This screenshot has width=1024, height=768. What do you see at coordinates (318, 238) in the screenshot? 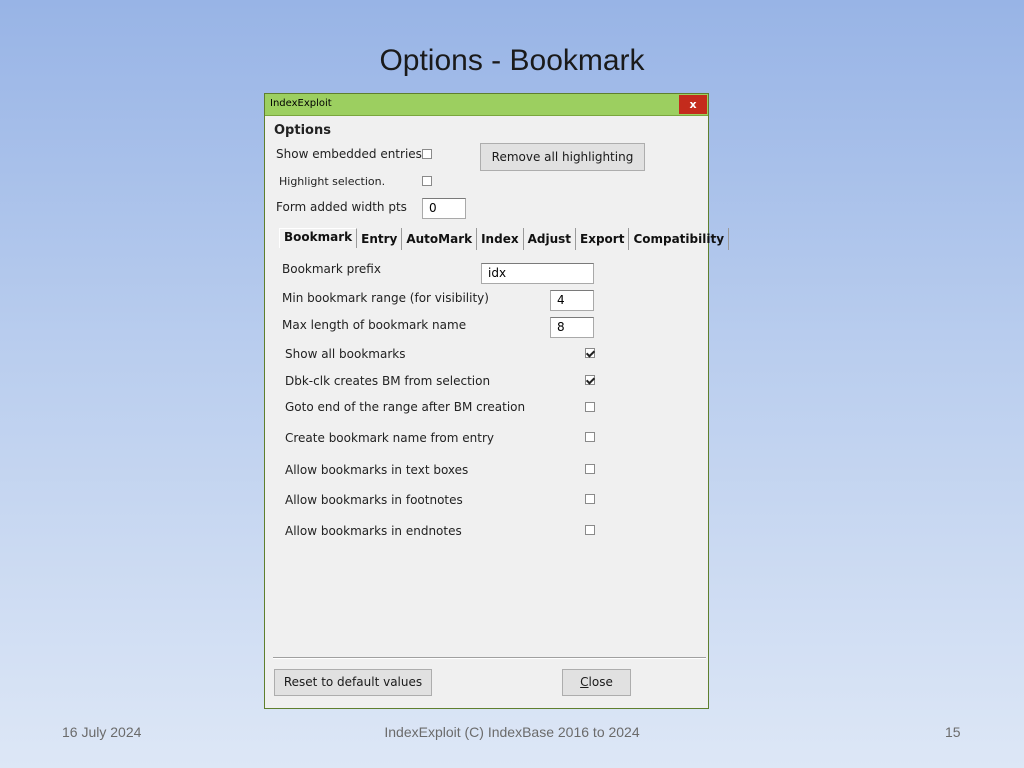
I see `tab-bookmark: Bookmark` at bounding box center [318, 238].